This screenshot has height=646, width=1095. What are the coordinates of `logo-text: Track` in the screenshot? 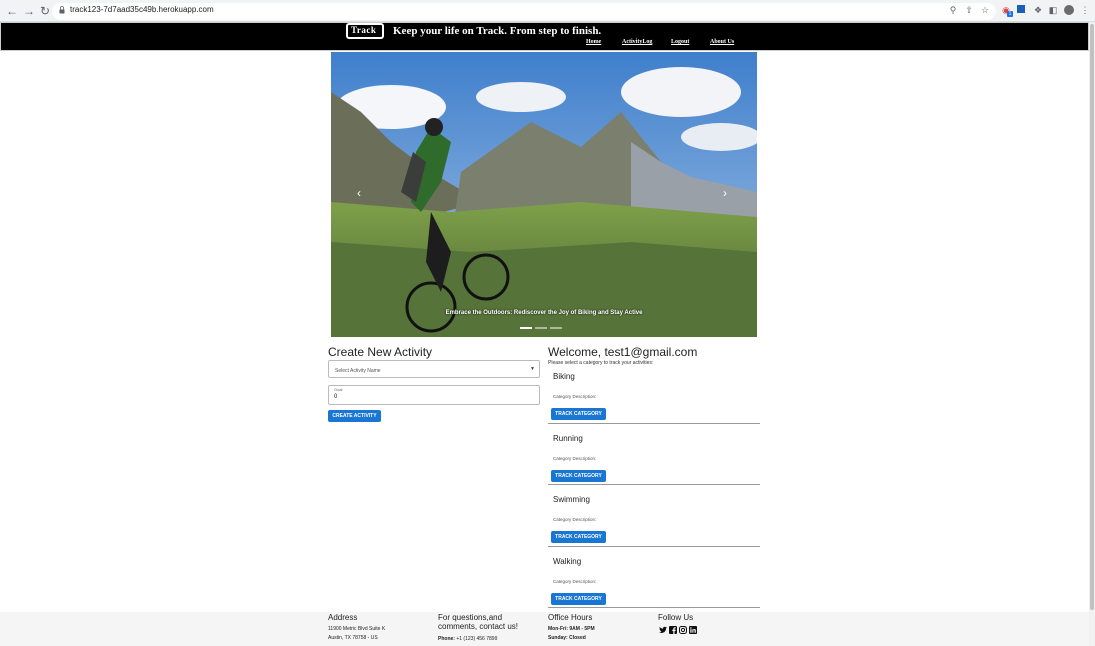 It's located at (364, 30).